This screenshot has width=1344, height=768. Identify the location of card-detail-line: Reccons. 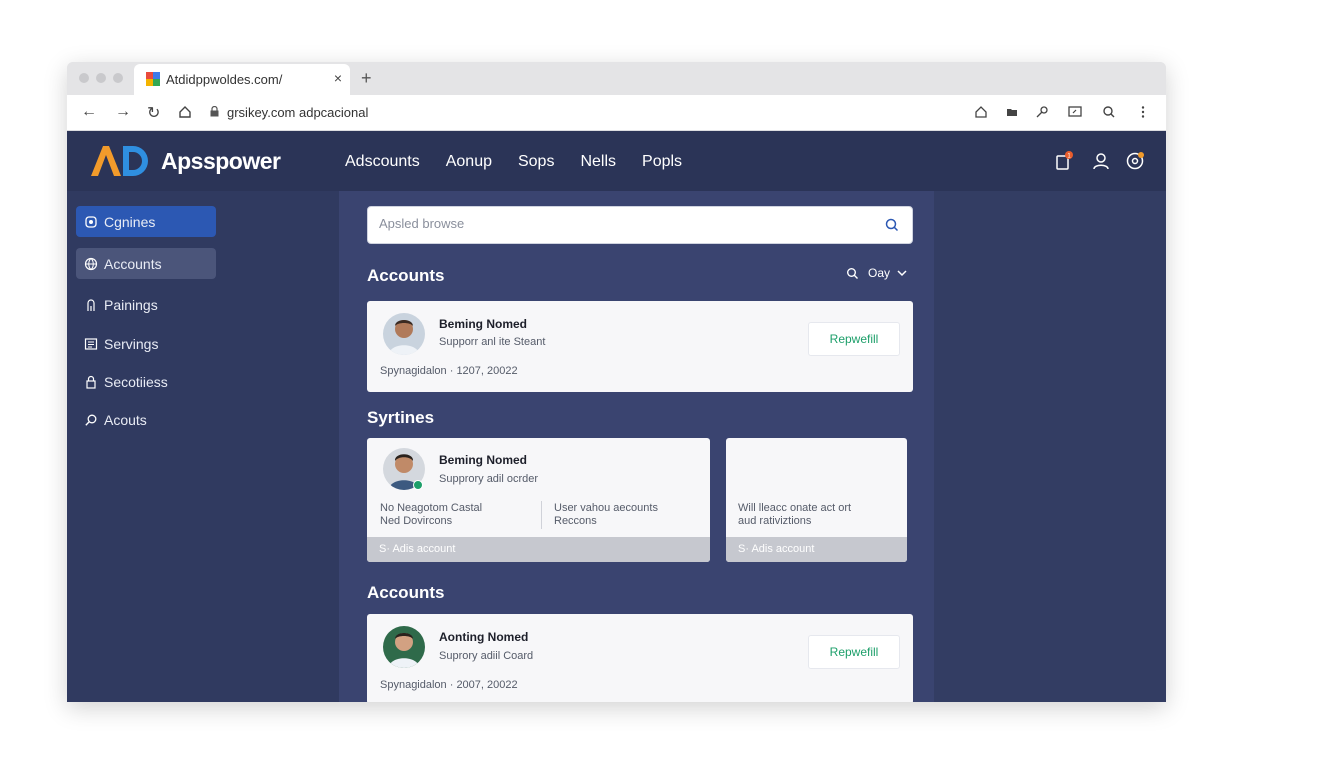
(575, 521).